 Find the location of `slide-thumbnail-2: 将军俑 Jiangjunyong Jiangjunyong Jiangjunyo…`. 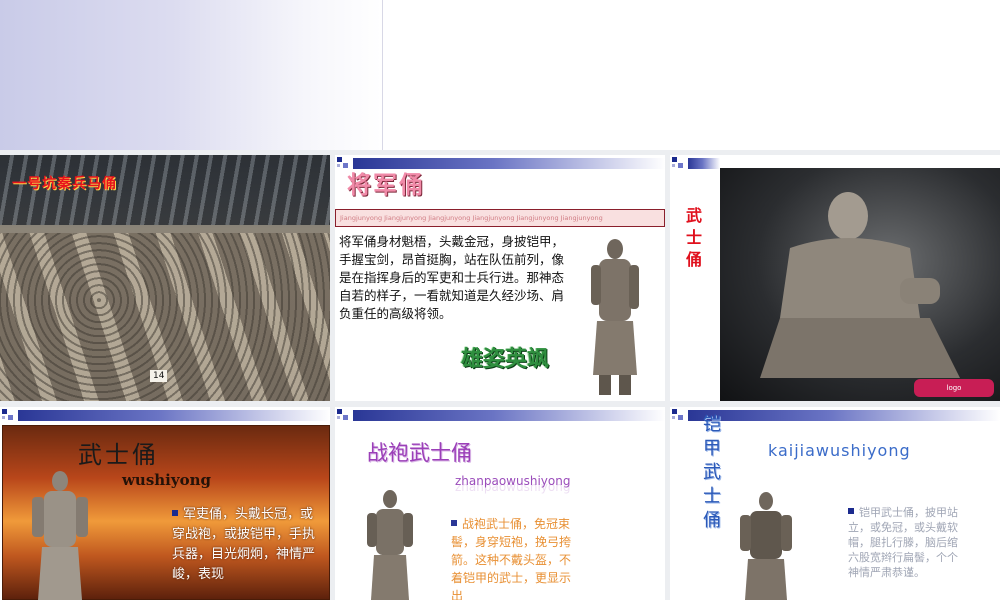

slide-thumbnail-2: 将军俑 Jiangjunyong Jiangjunyong Jiangjunyo… is located at coordinates (500, 278).